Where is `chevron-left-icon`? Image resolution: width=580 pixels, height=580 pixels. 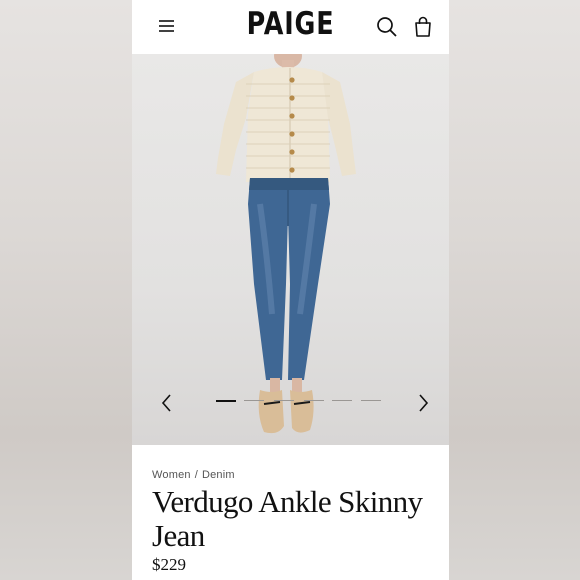
chevron-left-icon is located at coordinates (167, 403).